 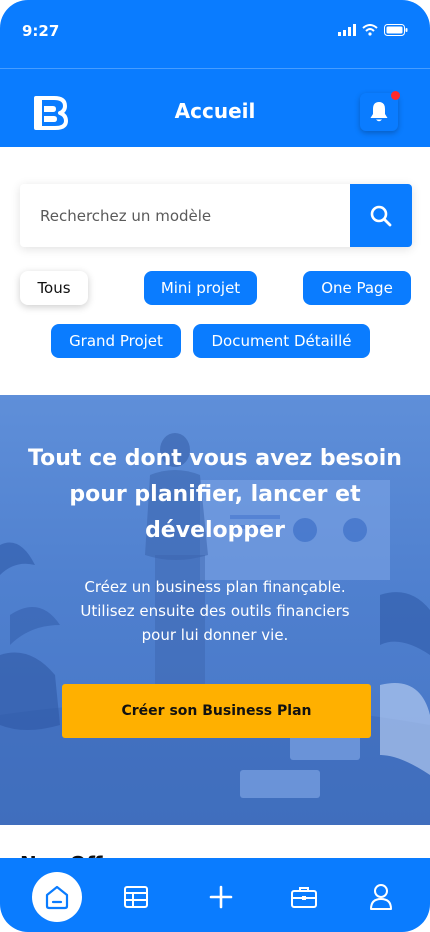 I want to click on nav-home-button, so click(x=57, y=897).